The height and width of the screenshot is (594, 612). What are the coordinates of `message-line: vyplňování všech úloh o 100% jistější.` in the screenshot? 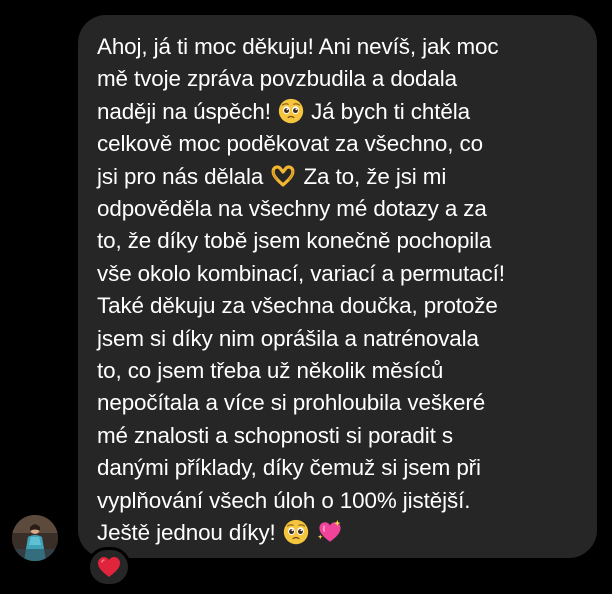 It's located at (284, 500).